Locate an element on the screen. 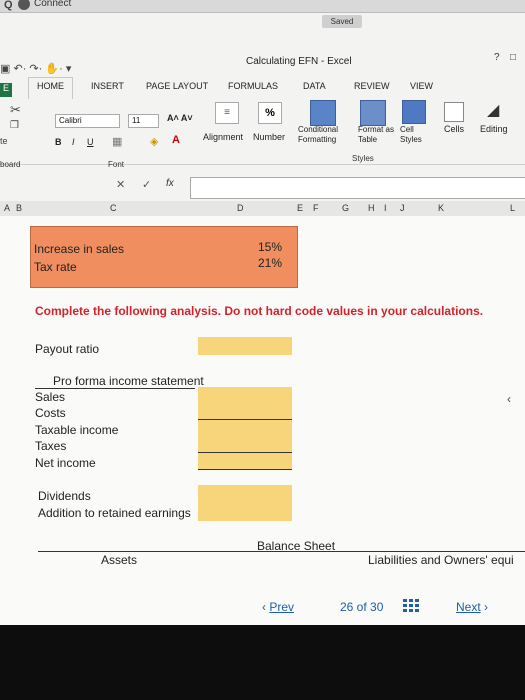 This screenshot has height=700, width=525. customize-icon: ▾ is located at coordinates (69, 69).